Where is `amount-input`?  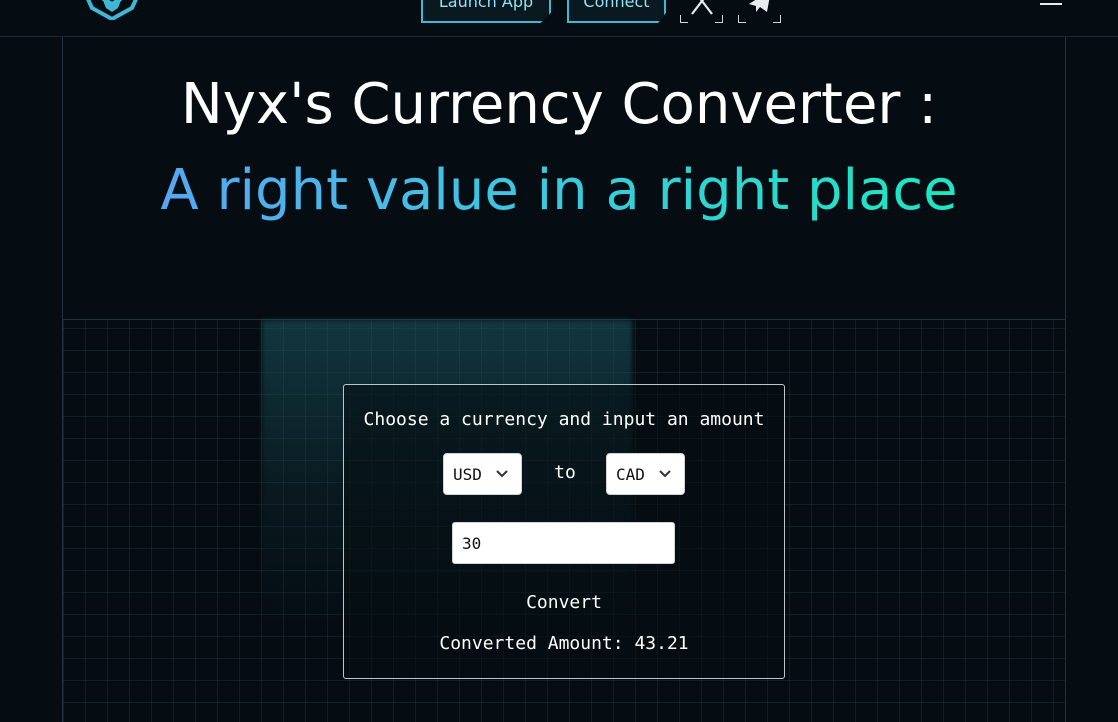 amount-input is located at coordinates (563, 543).